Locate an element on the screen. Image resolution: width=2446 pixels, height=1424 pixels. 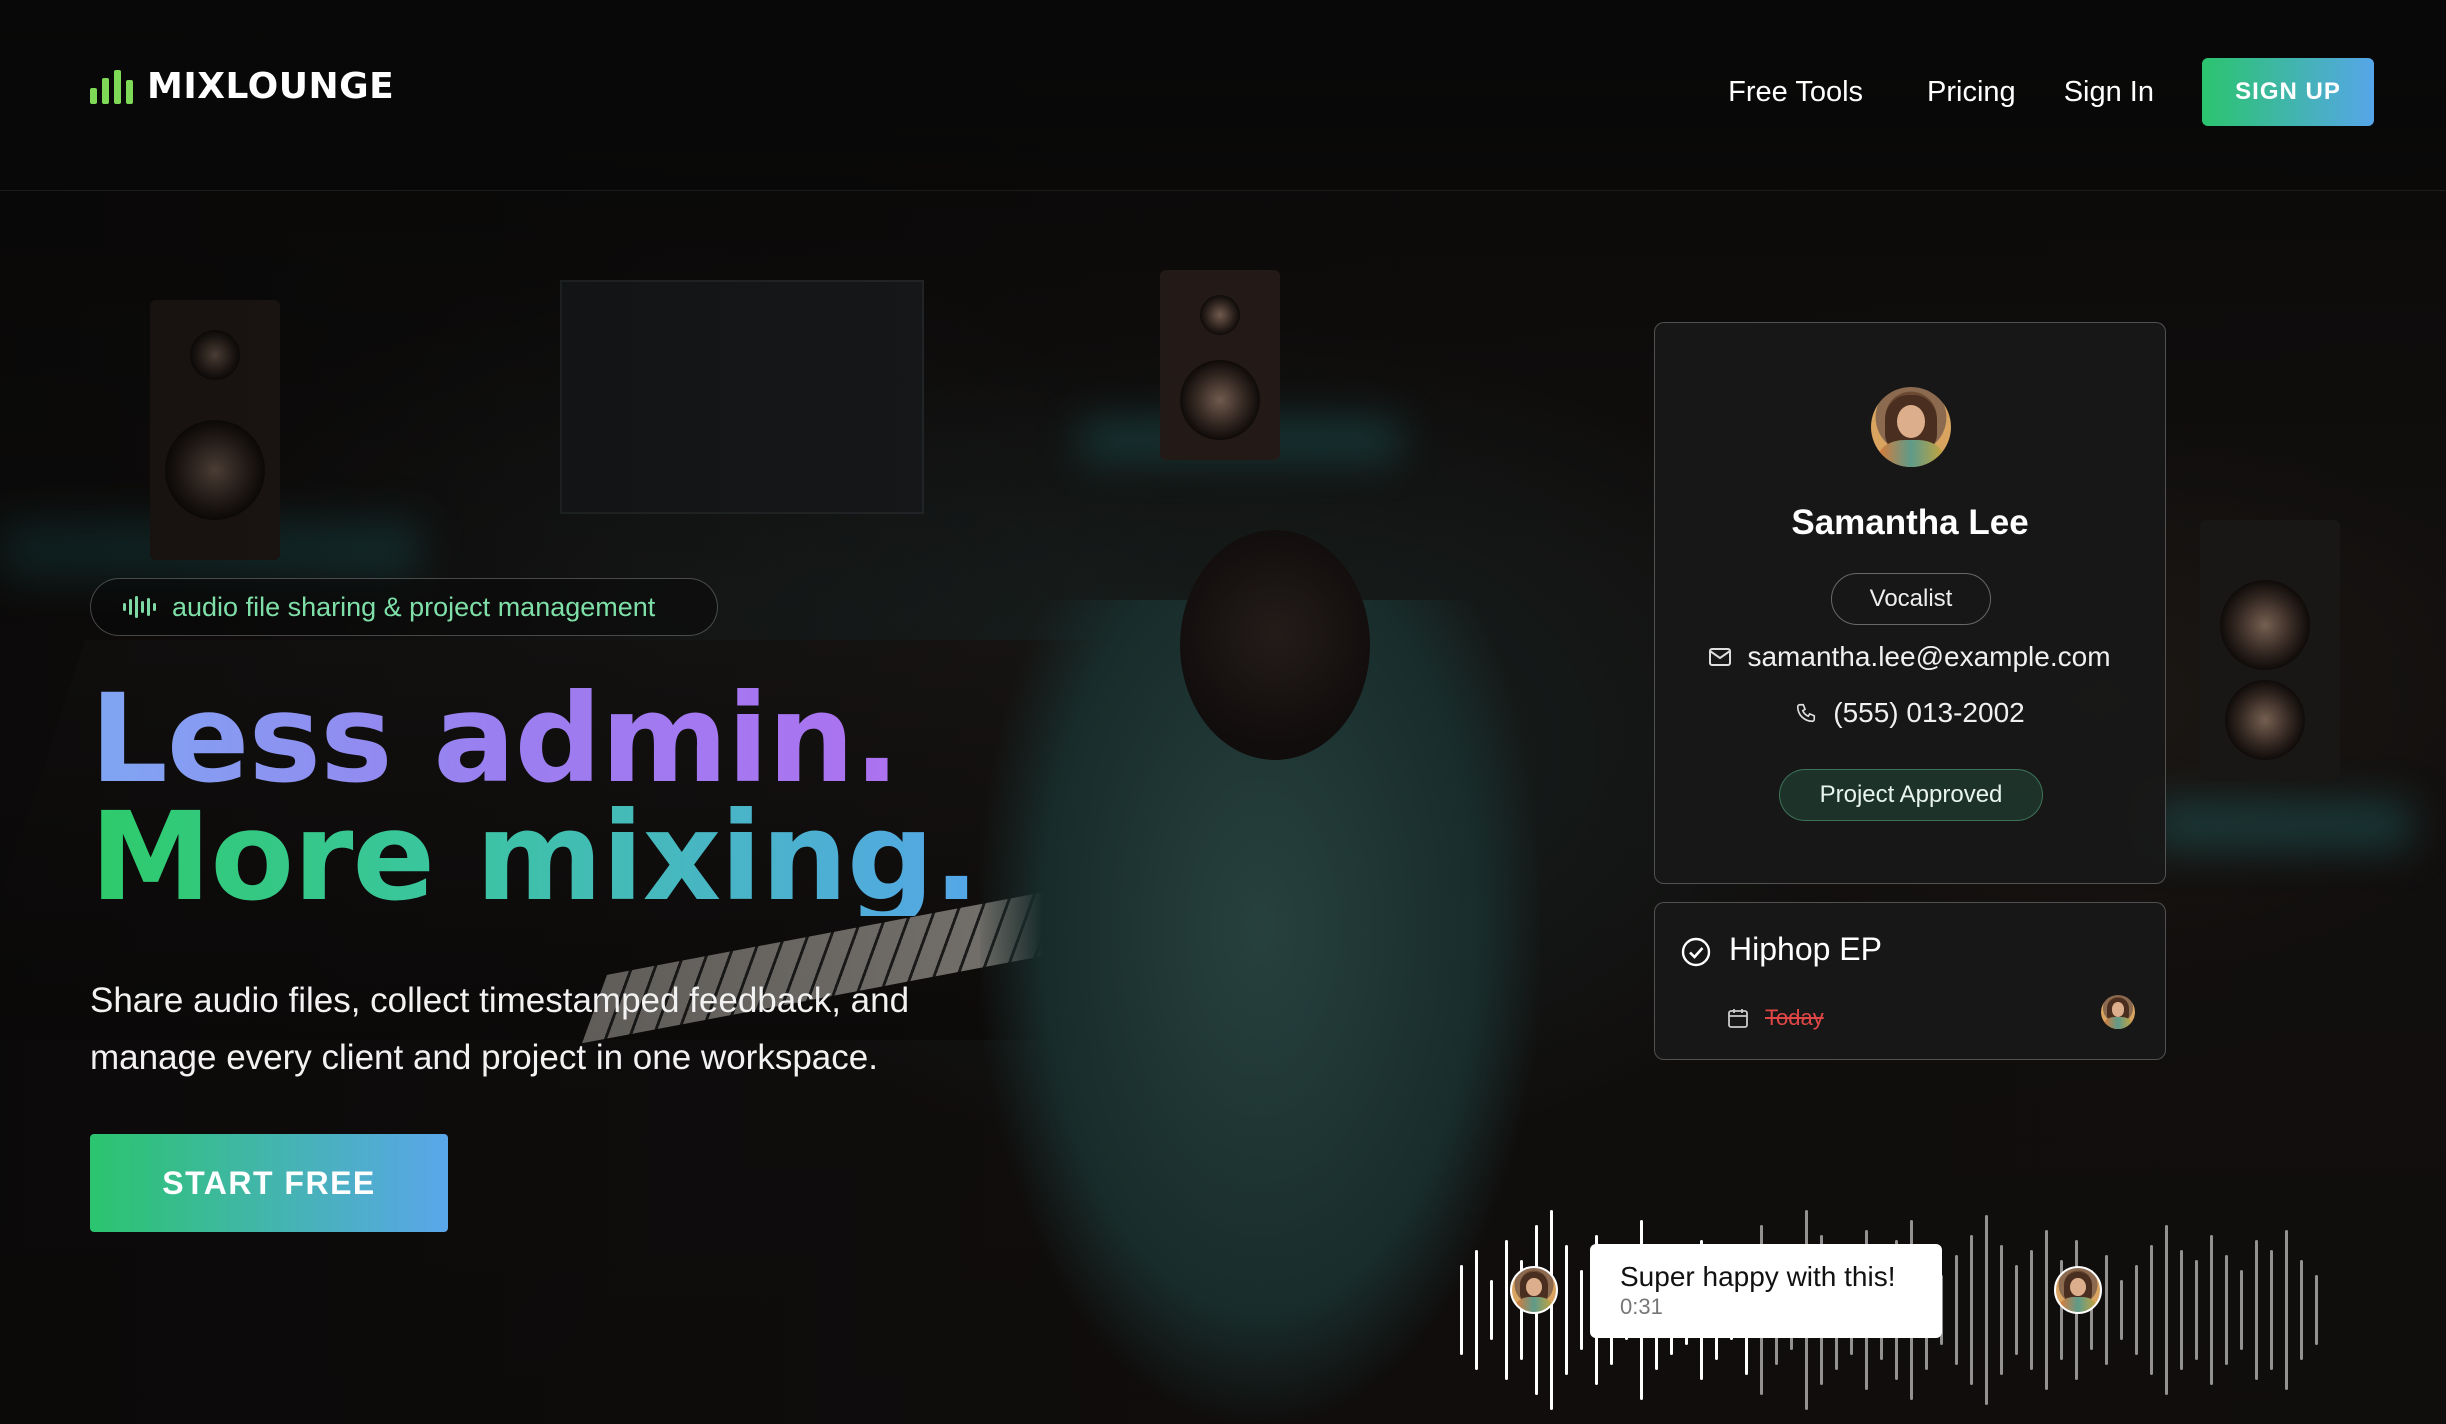
client-name: Samantha Lee is located at coordinates (1910, 522).